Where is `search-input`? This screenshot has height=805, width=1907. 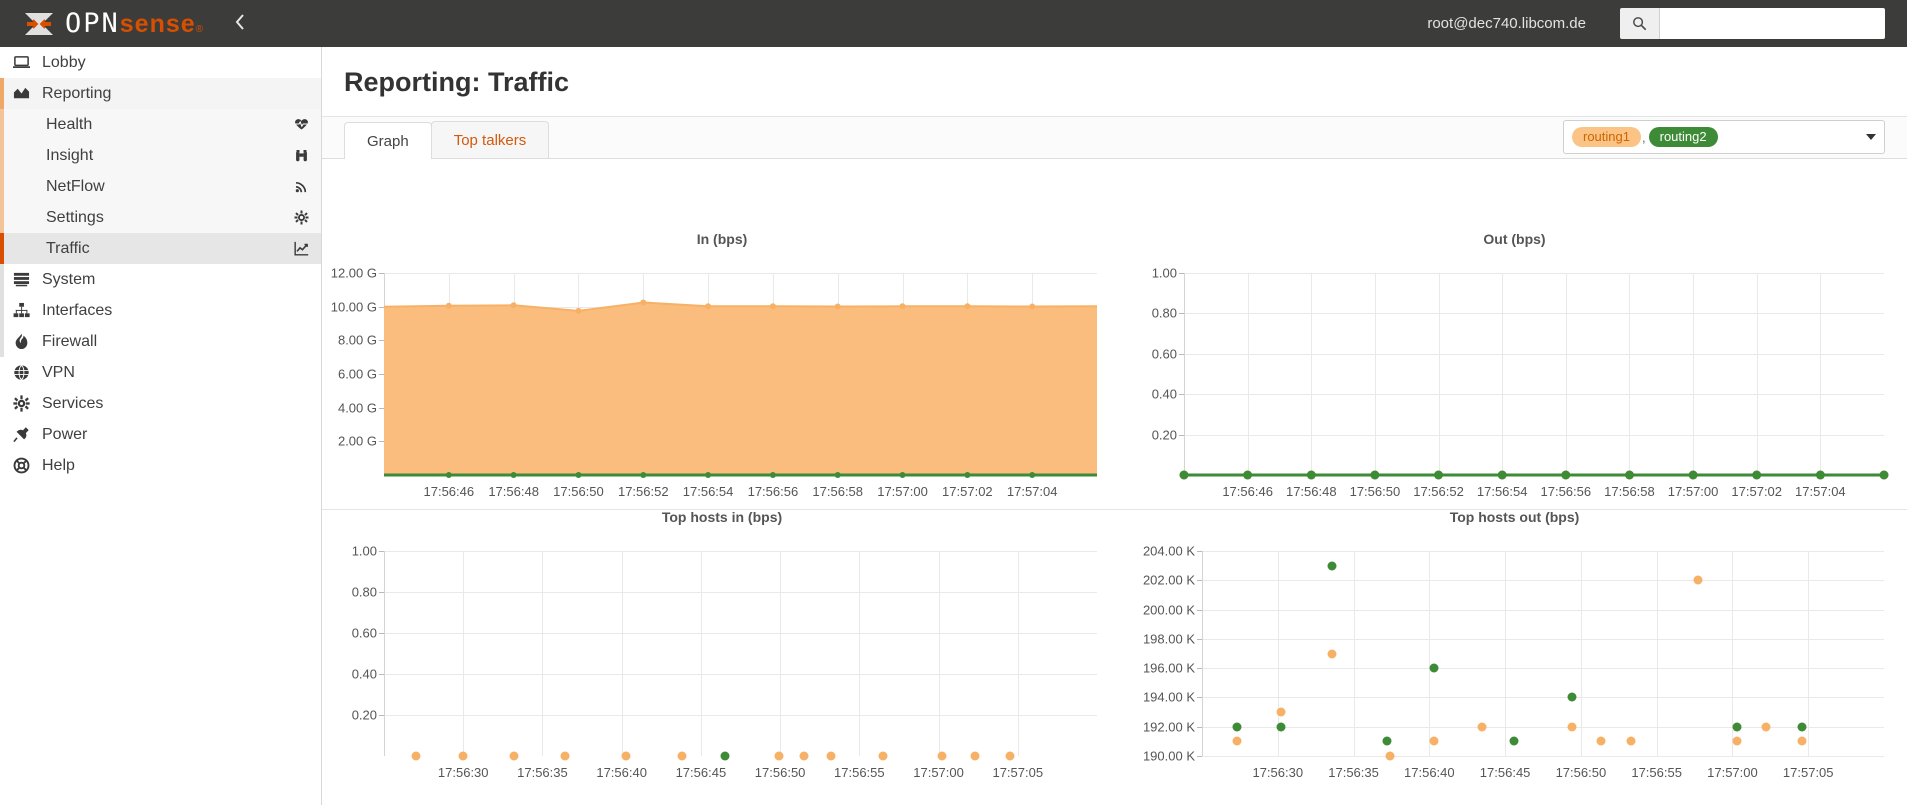
search-input is located at coordinates (1772, 23).